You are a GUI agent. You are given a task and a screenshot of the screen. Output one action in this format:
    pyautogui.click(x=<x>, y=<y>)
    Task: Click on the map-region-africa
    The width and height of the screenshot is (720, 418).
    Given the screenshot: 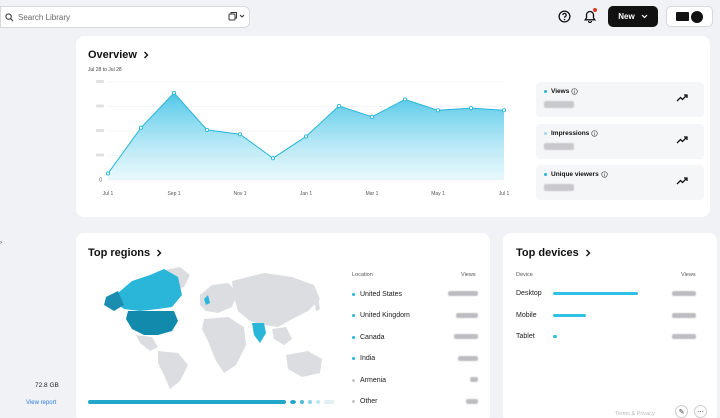 What is the action you would take?
    pyautogui.click(x=224, y=345)
    